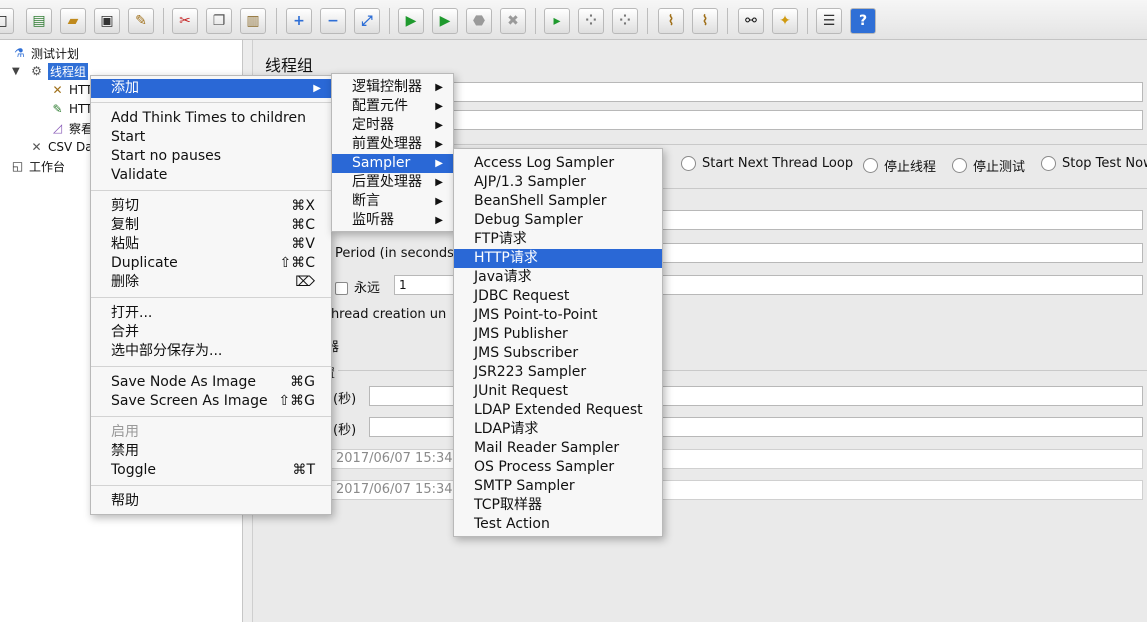 This screenshot has height=622, width=1147. What do you see at coordinates (1094, 163) in the screenshot?
I see `radio-stop-test-now: Stop Test Now` at bounding box center [1094, 163].